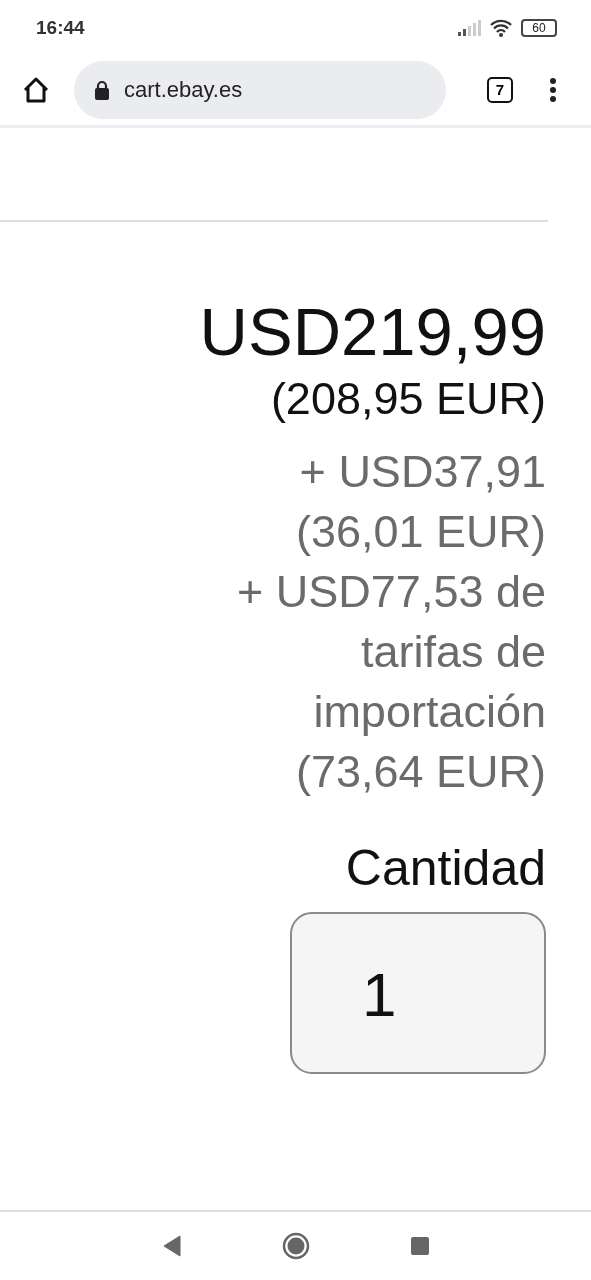  What do you see at coordinates (60, 27) in the screenshot?
I see `status-time: 16:44` at bounding box center [60, 27].